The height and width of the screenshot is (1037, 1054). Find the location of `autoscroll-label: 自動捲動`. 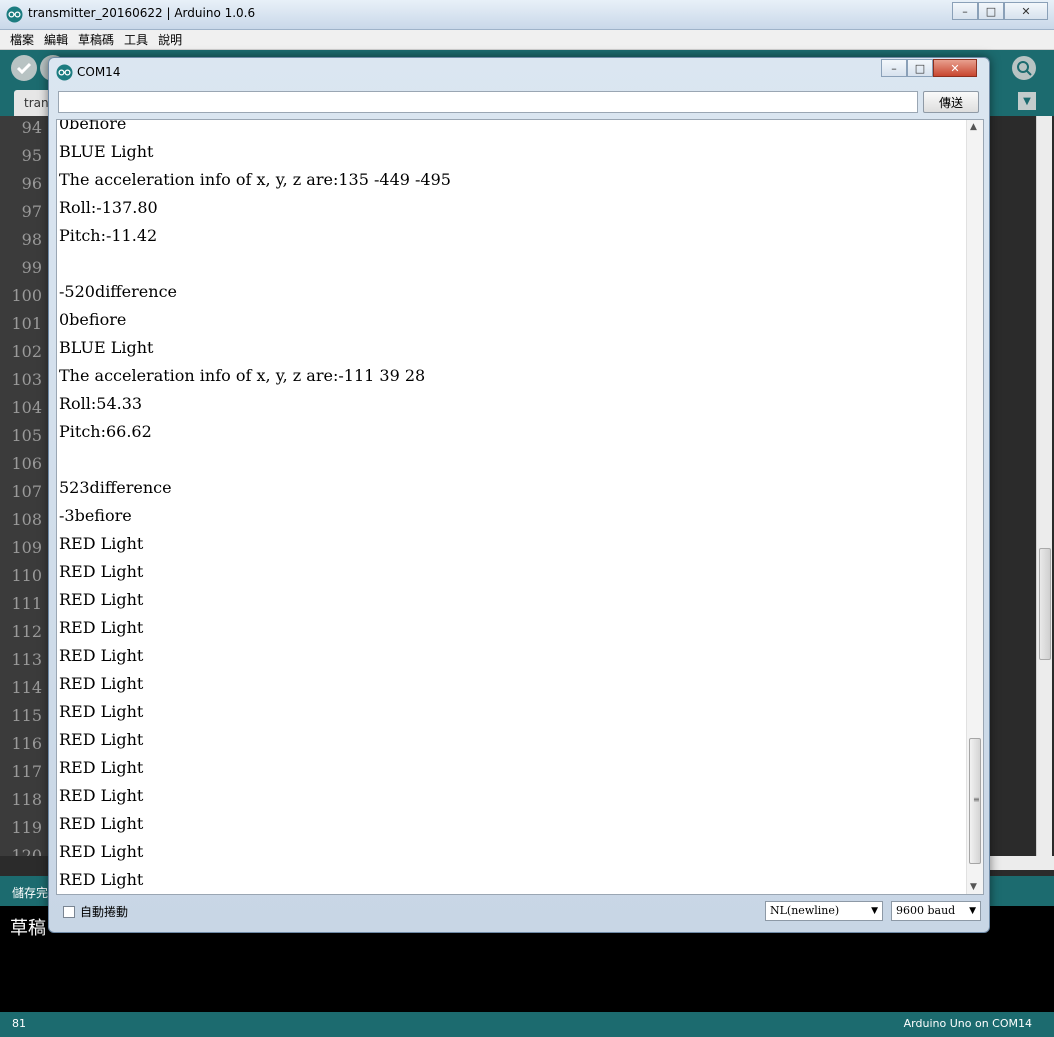

autoscroll-label: 自動捲動 is located at coordinates (104, 912).